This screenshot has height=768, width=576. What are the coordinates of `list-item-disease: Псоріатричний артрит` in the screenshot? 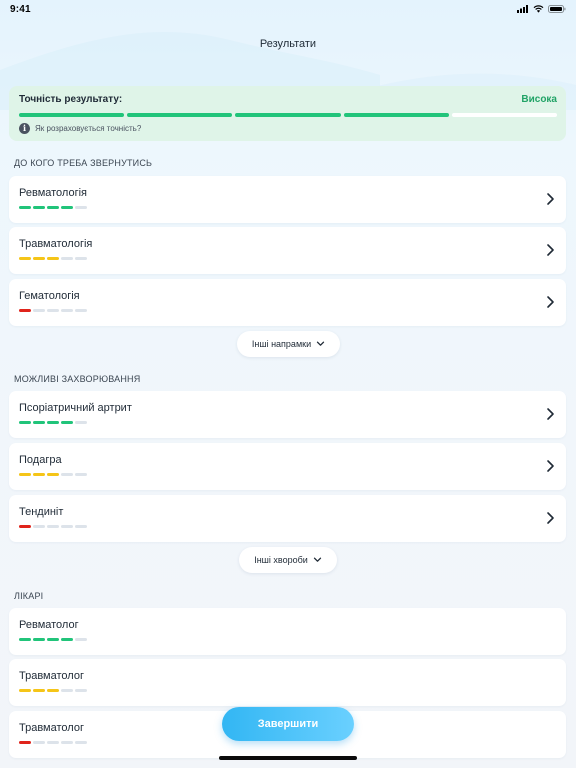 It's located at (287, 414).